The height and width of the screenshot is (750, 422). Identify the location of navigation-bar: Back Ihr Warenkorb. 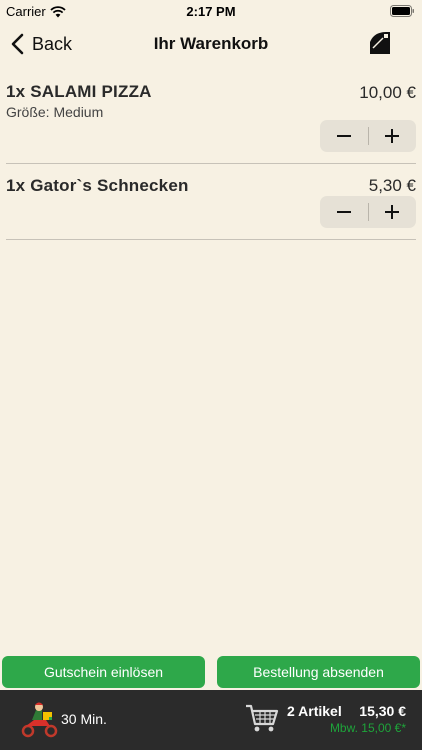
(211, 44).